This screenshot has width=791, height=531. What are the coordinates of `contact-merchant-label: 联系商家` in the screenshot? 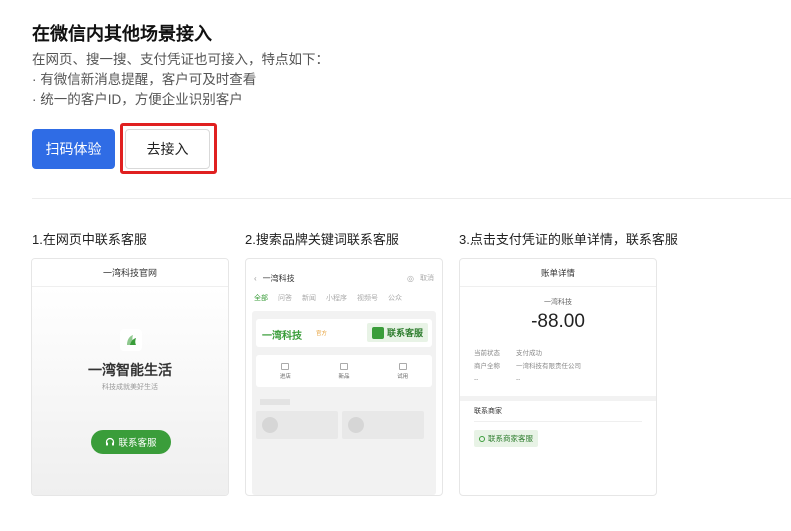 It's located at (488, 411).